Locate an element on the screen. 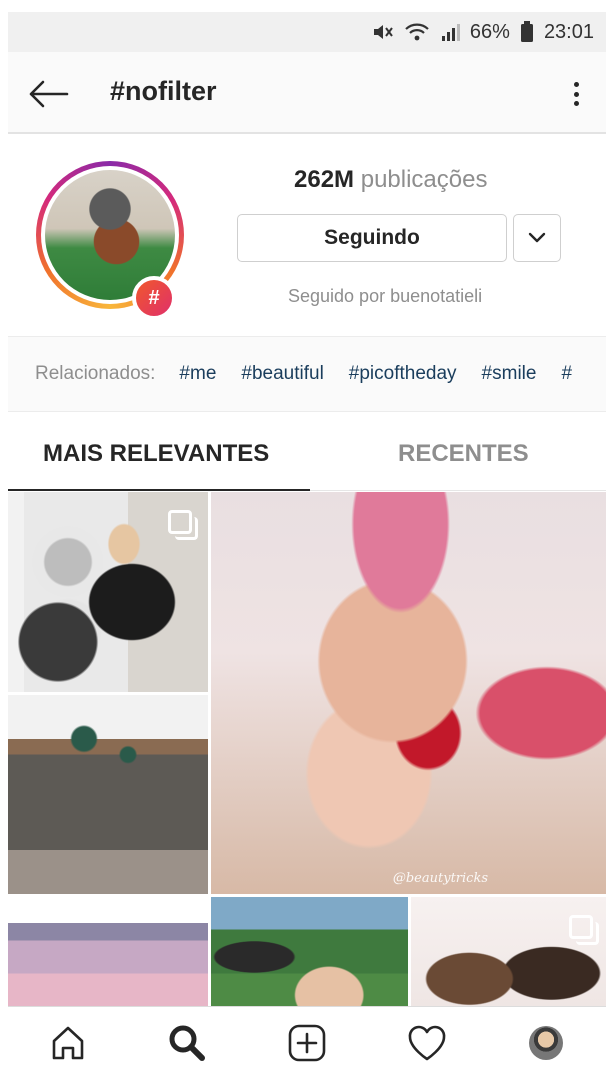 This screenshot has width=606, height=1079. more-options-button is located at coordinates (576, 94).